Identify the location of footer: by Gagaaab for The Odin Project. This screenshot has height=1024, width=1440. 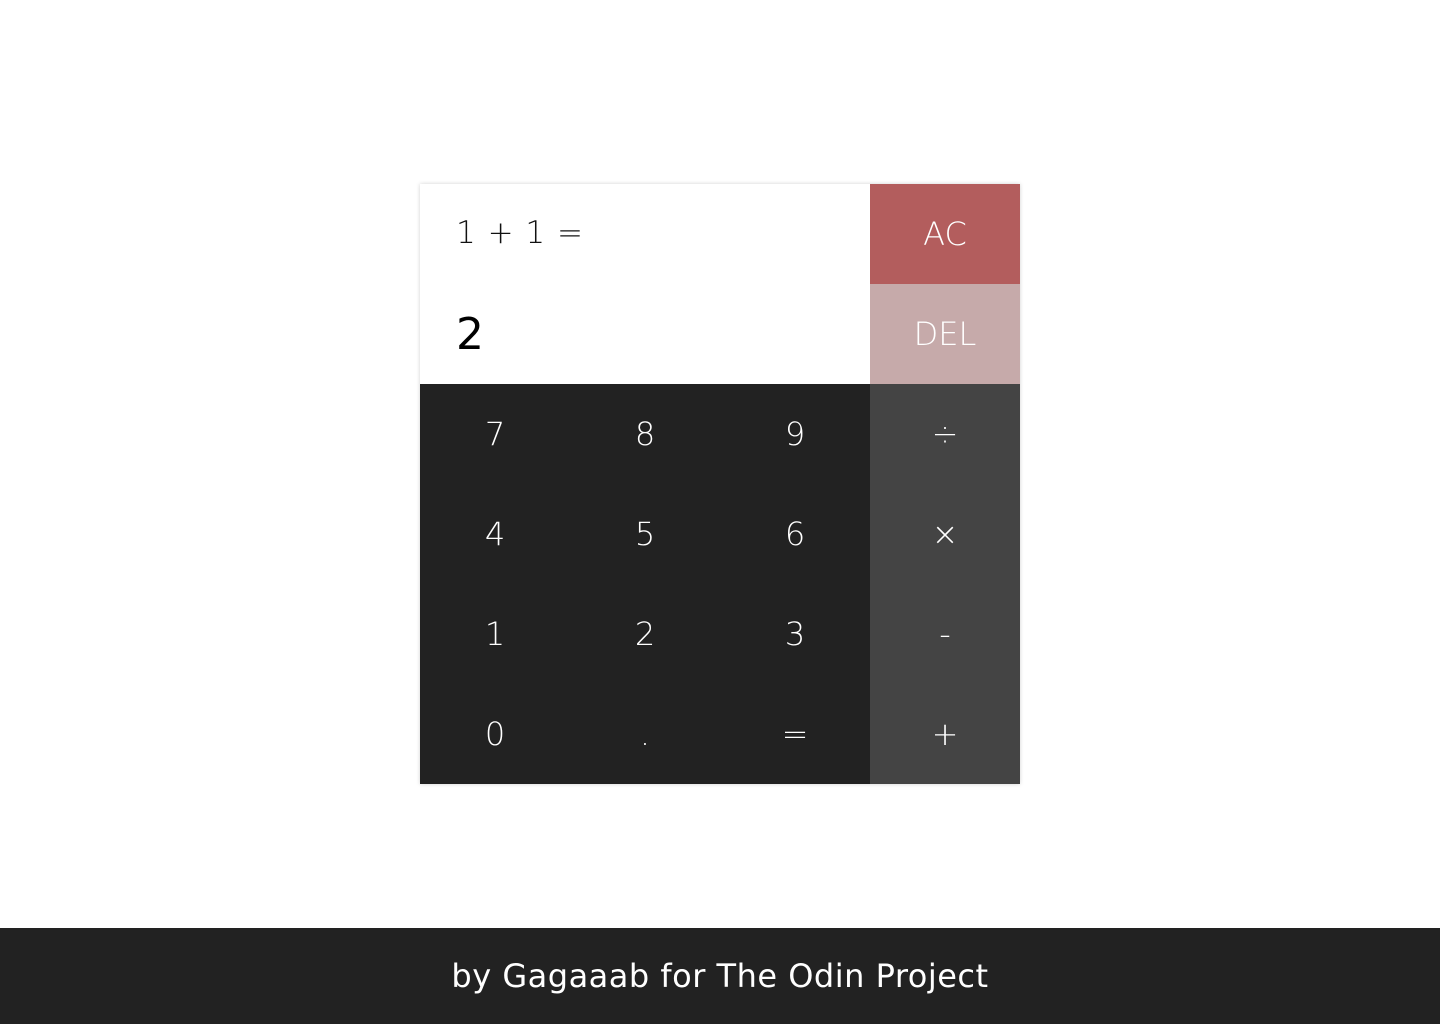
(720, 976).